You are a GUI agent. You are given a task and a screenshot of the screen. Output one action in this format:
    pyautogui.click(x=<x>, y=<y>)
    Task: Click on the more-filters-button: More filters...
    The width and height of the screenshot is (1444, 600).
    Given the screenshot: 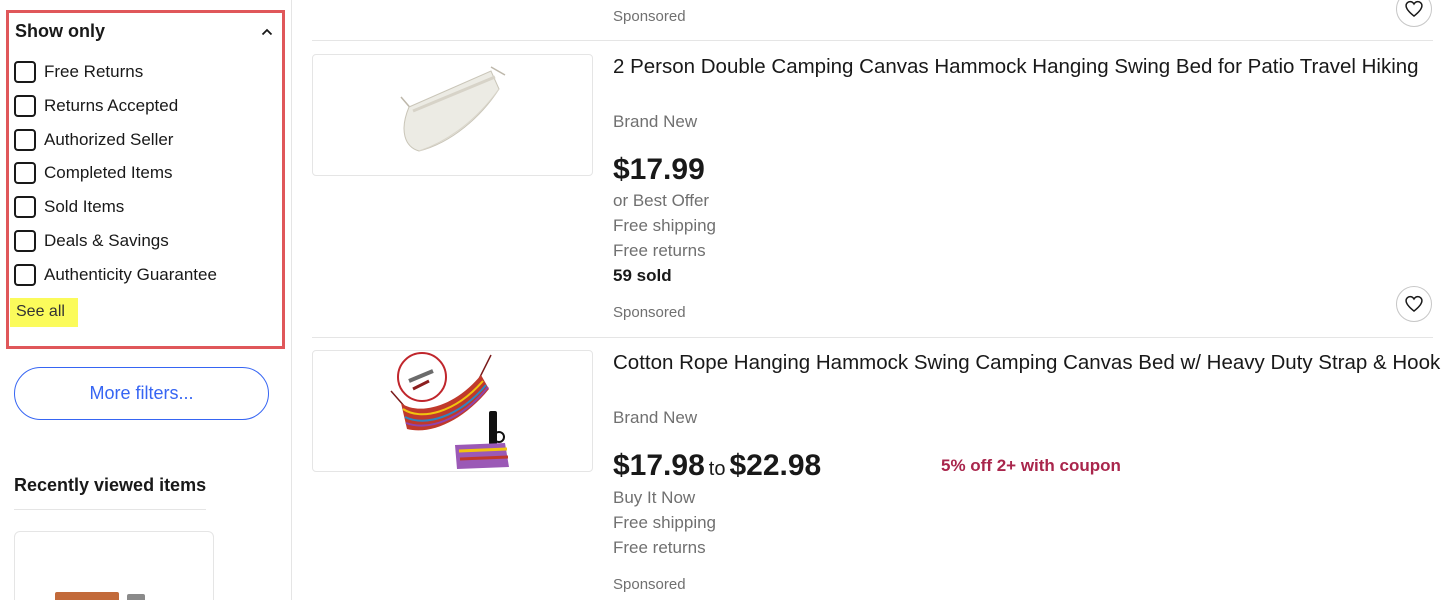 What is the action you would take?
    pyautogui.click(x=141, y=393)
    